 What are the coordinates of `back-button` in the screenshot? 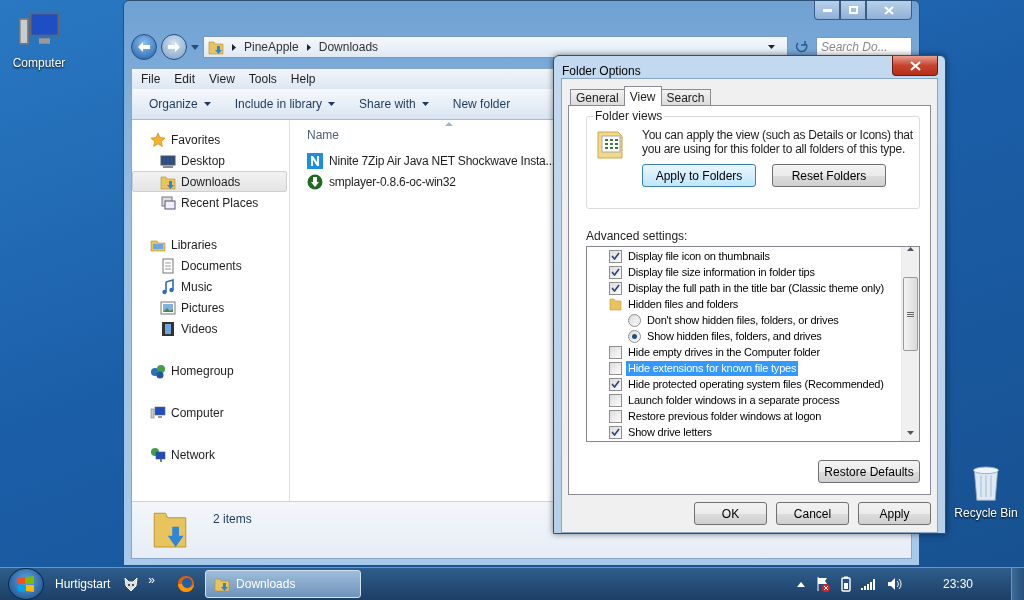 It's located at (144, 47).